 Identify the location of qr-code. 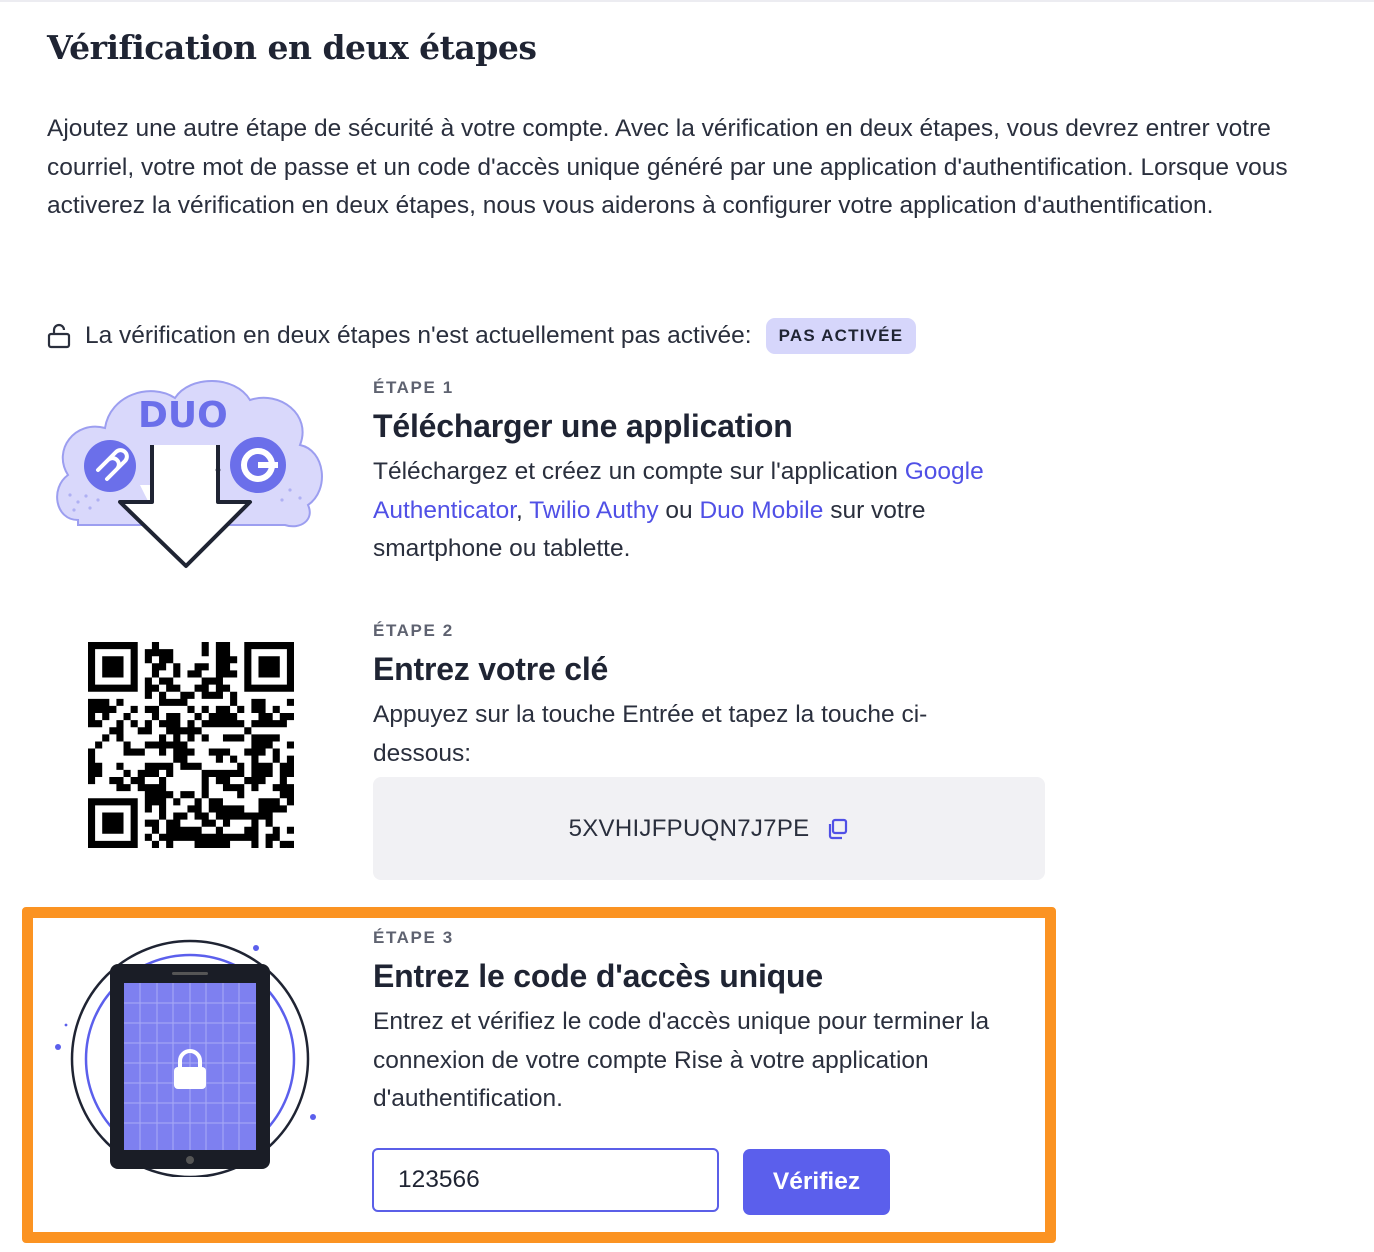
(191, 745).